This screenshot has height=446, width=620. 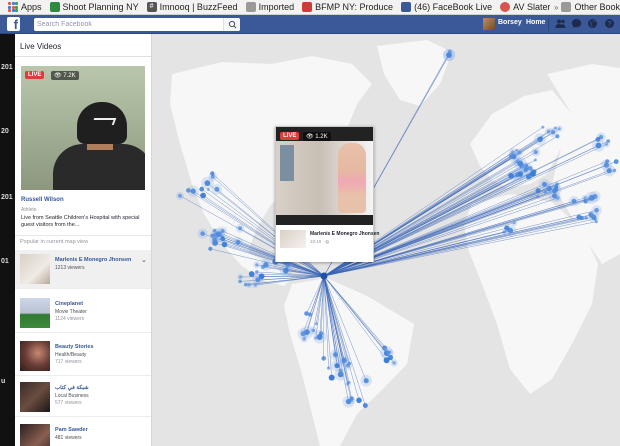 What do you see at coordinates (535, 22) in the screenshot?
I see `home-link: Home` at bounding box center [535, 22].